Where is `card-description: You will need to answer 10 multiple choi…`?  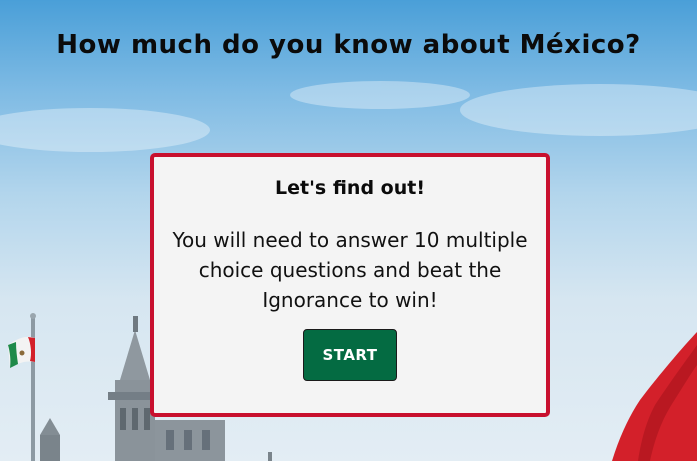
card-description: You will need to answer 10 multiple choi… is located at coordinates (350, 270).